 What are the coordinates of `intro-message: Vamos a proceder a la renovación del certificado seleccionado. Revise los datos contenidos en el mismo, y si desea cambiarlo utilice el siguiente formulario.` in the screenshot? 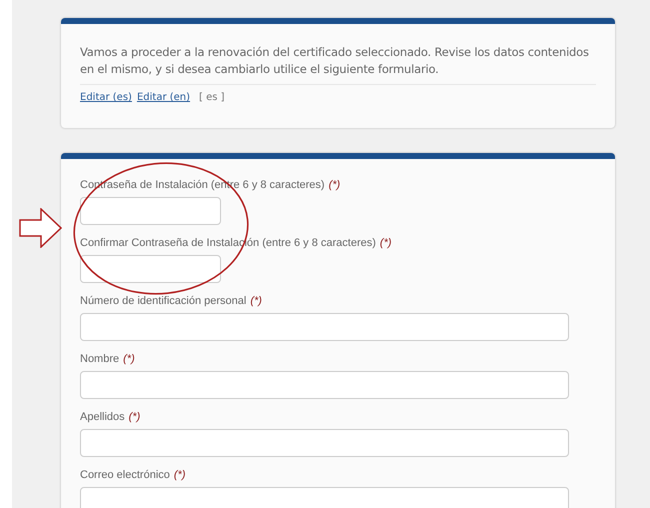 It's located at (335, 61).